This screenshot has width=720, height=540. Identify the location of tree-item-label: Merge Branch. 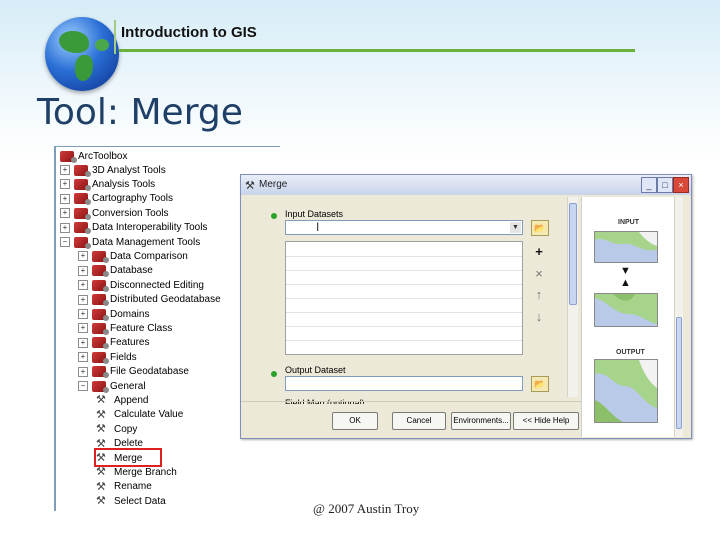
(145, 472).